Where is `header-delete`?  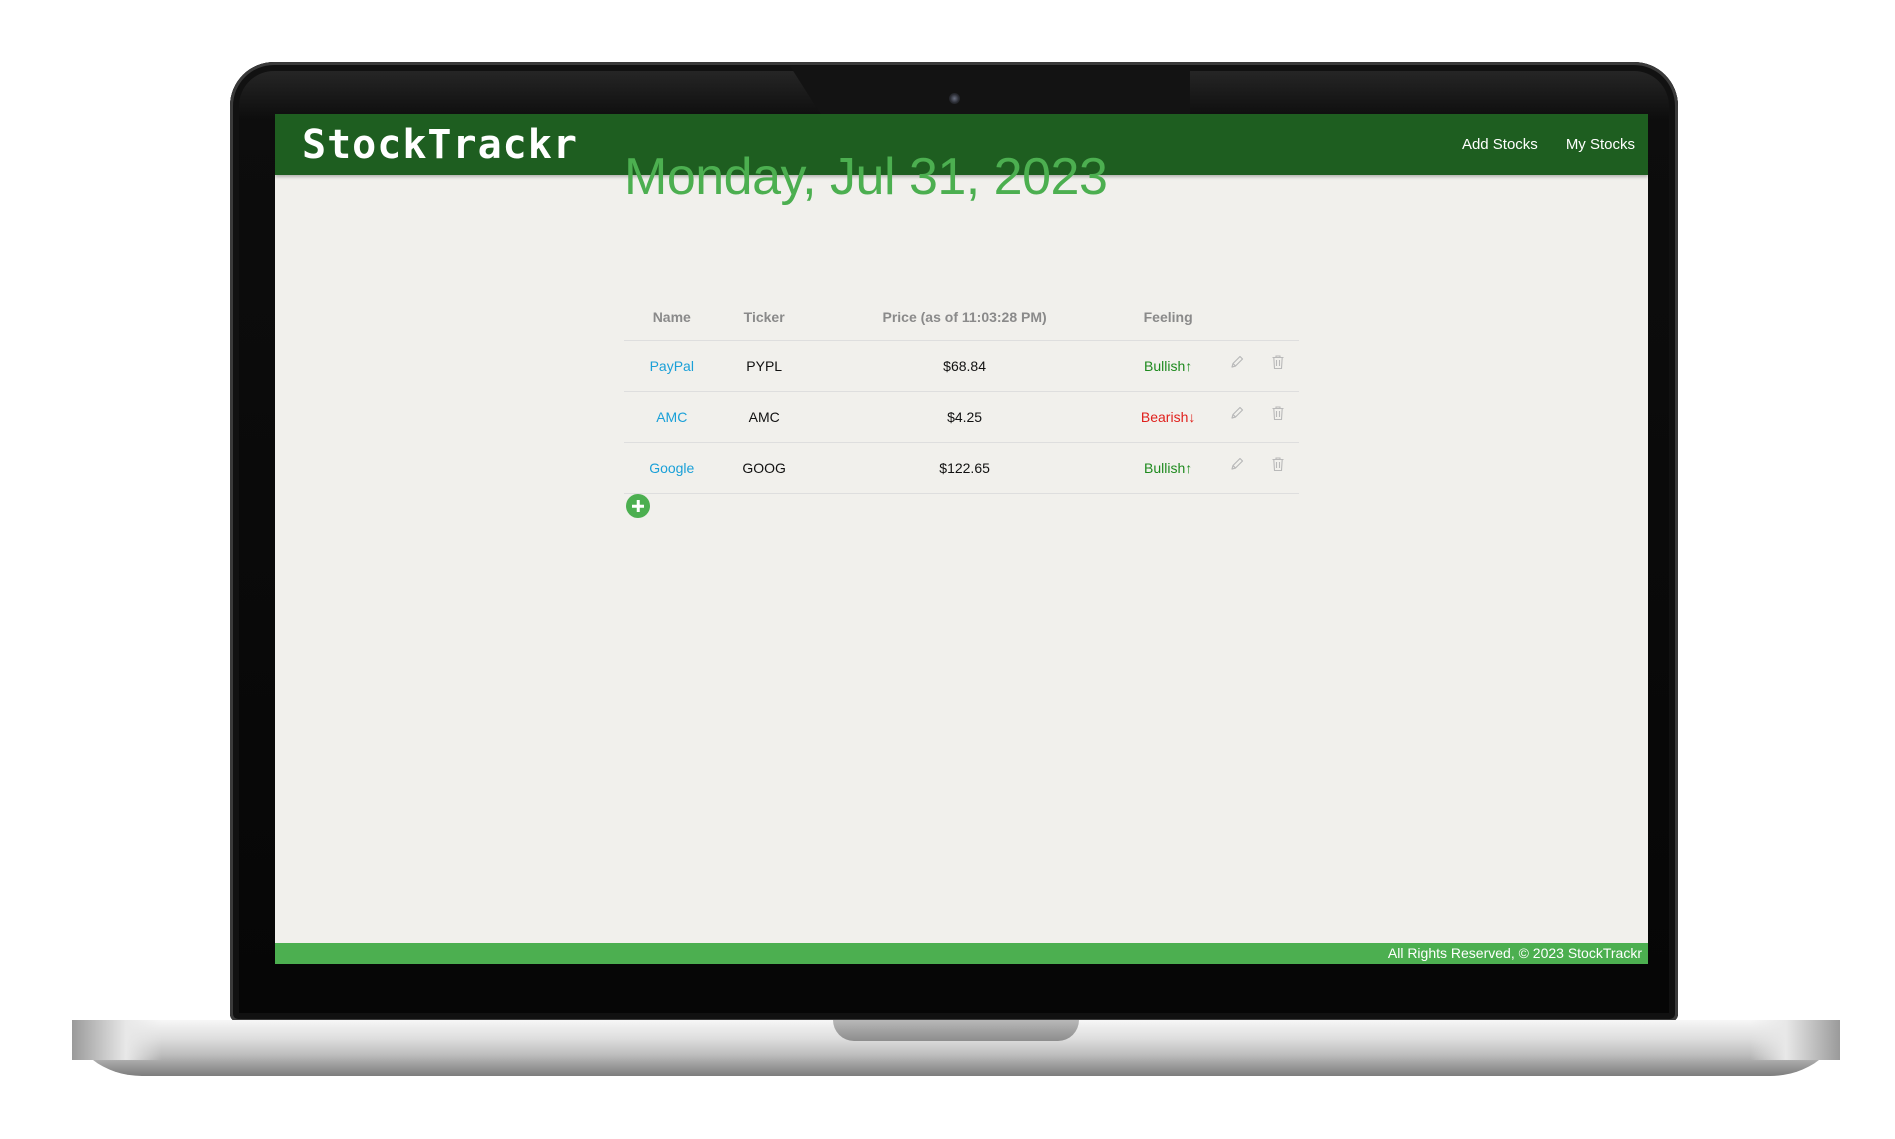
header-delete is located at coordinates (1278, 317).